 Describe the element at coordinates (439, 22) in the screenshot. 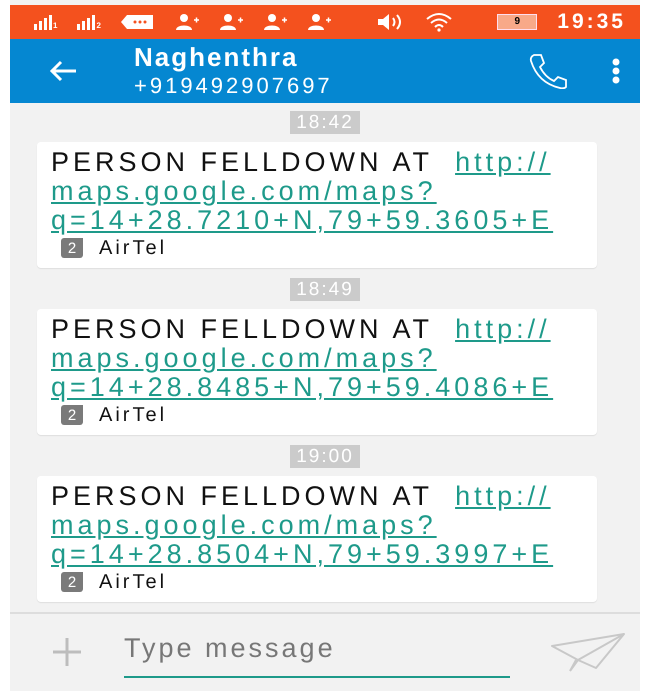

I see `wifi-icon` at that location.